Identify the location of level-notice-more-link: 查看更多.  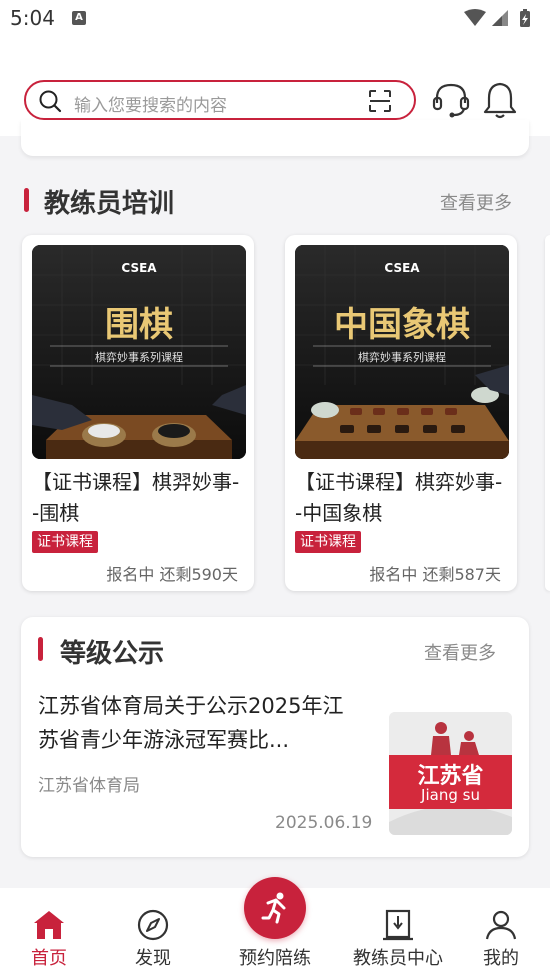
(460, 652).